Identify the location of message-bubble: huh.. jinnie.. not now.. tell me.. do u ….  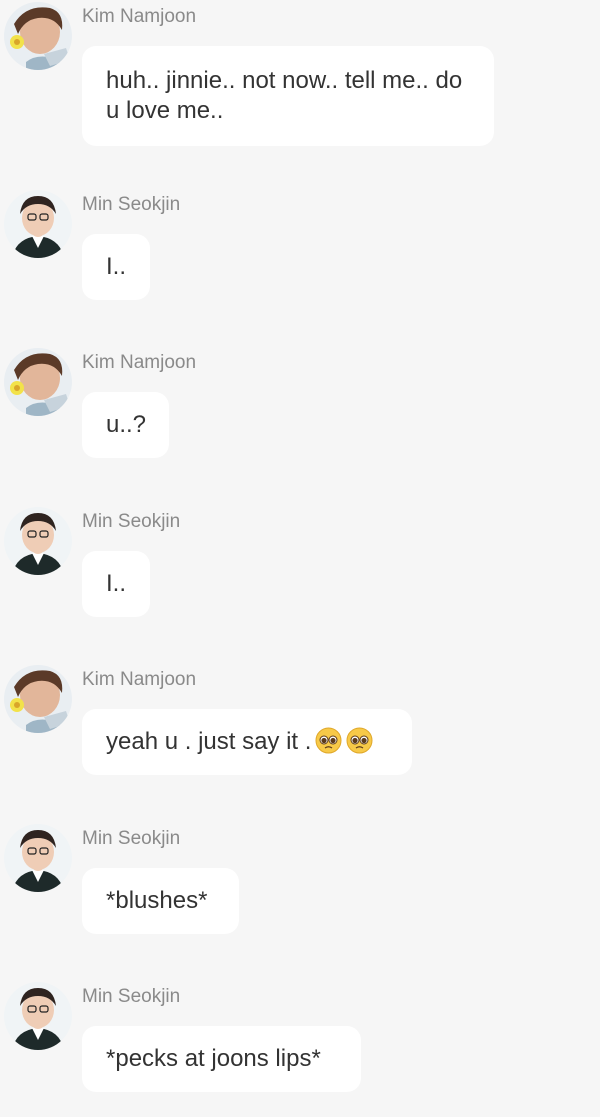
(288, 96).